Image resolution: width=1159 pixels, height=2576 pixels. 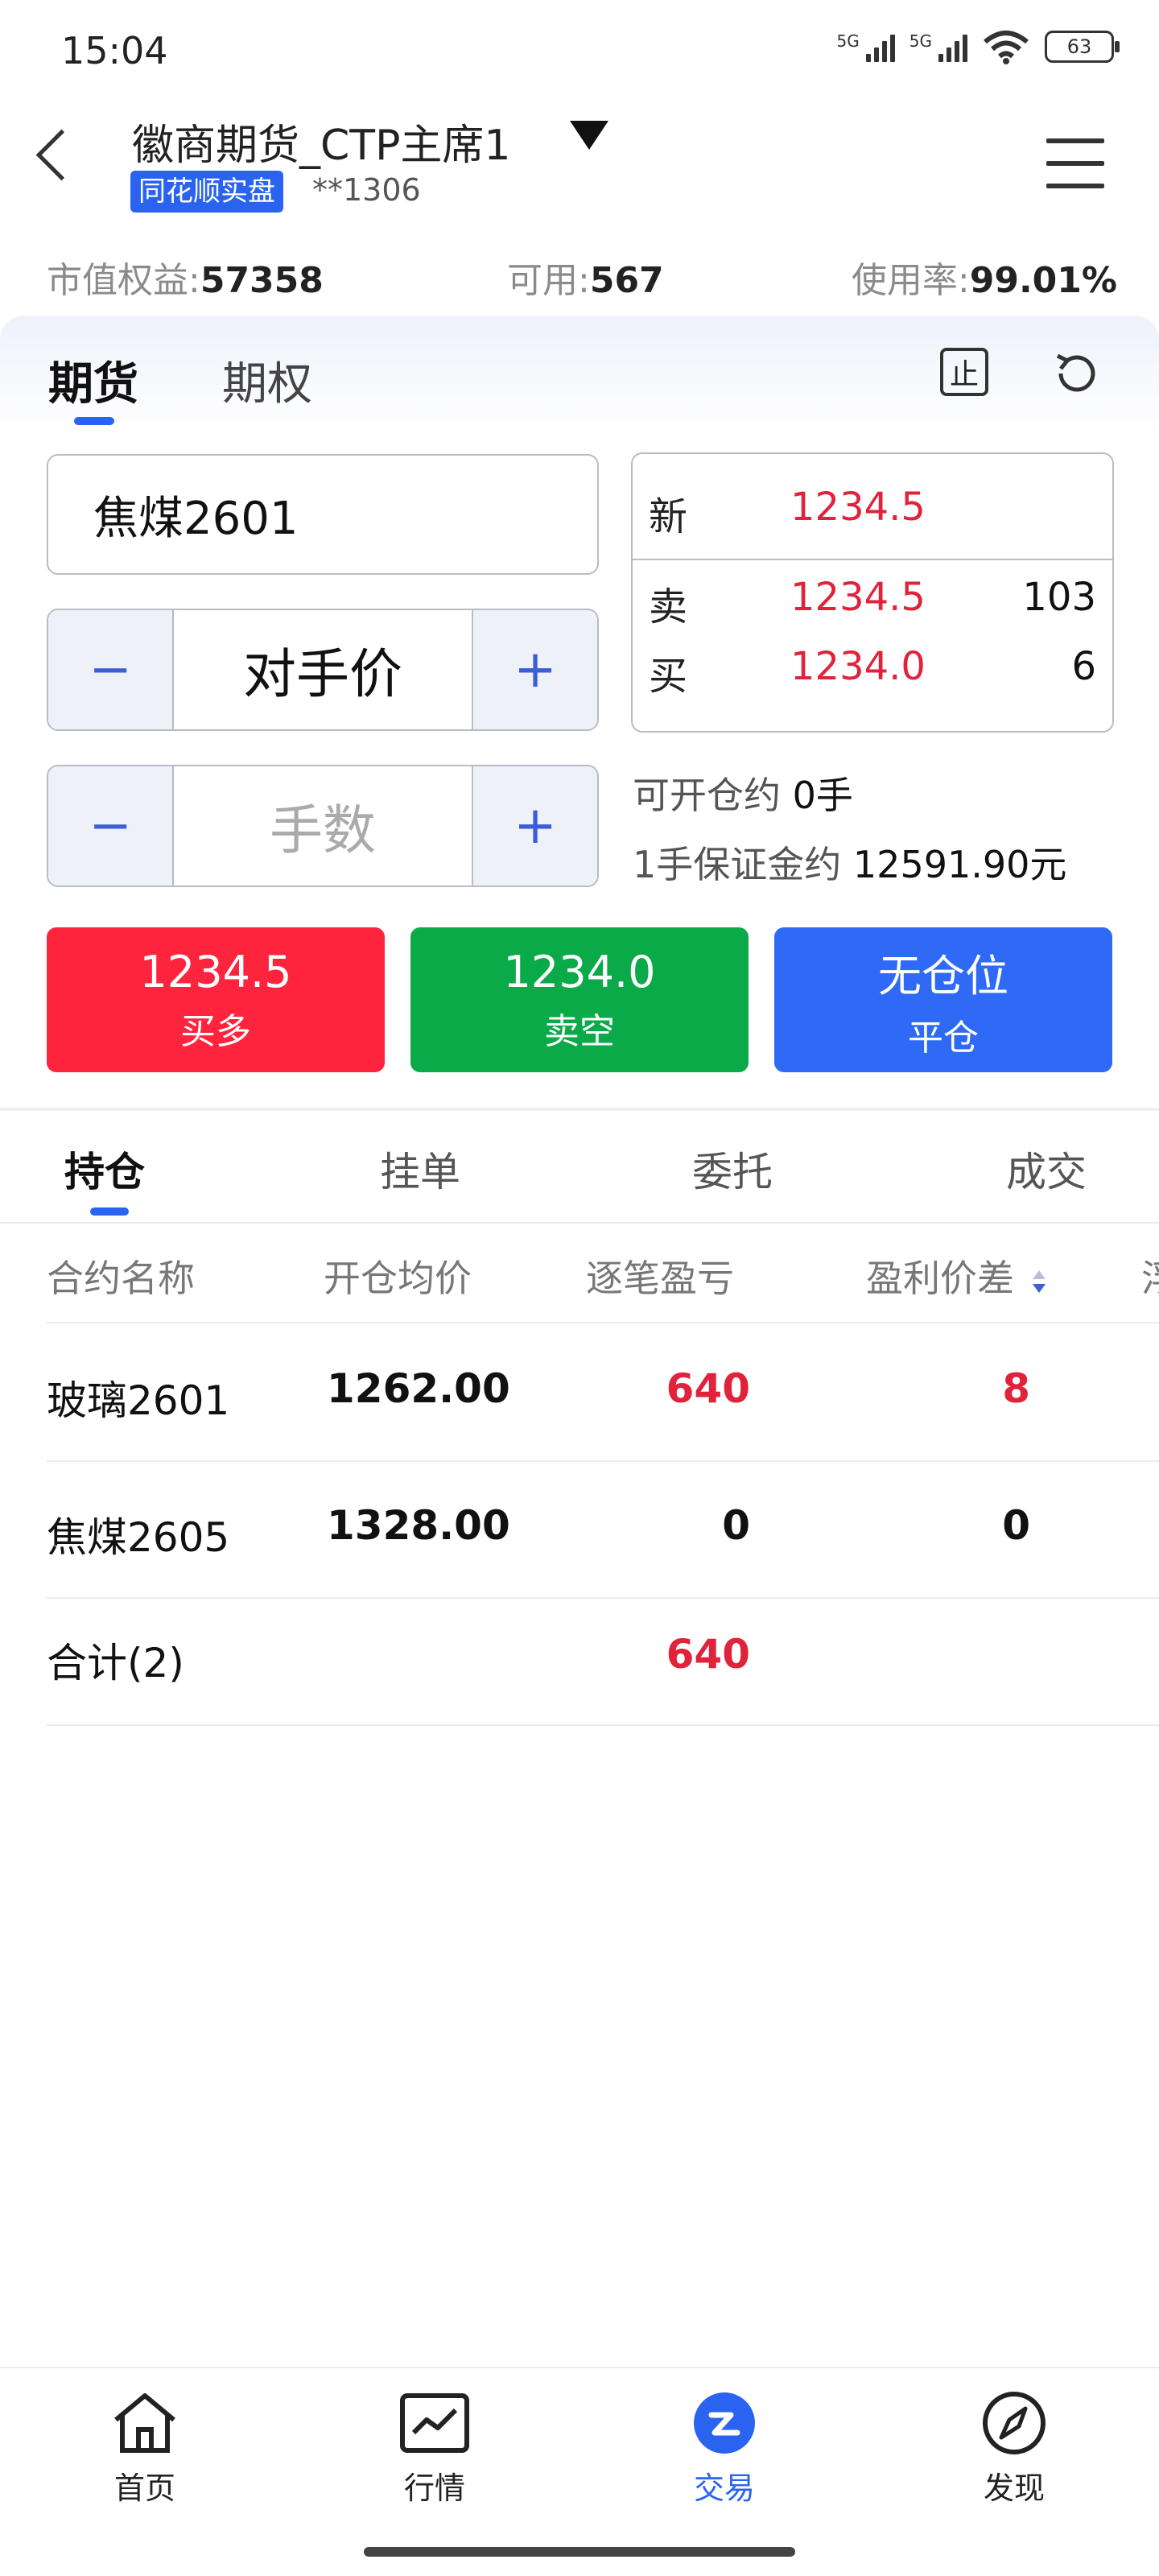 What do you see at coordinates (1059, 597) in the screenshot?
I see `ask-volume: 103` at bounding box center [1059, 597].